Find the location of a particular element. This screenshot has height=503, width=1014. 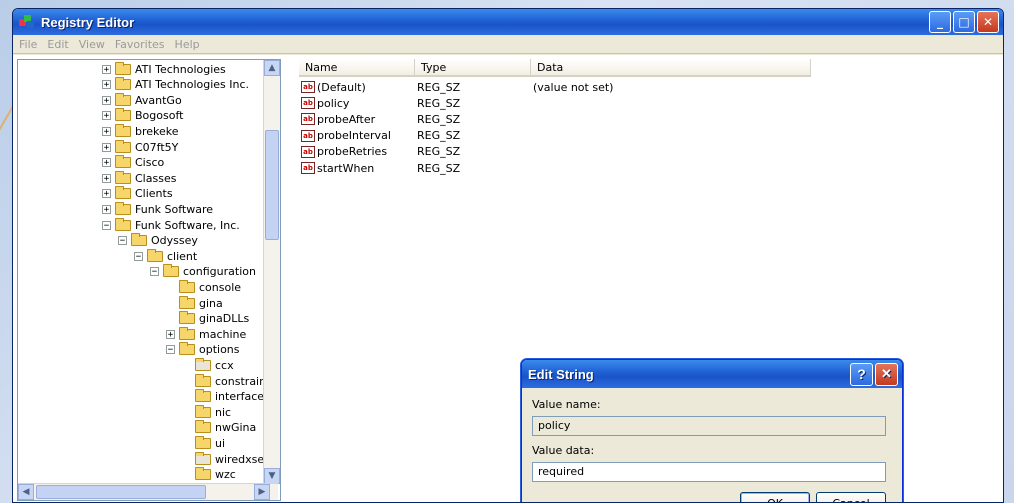

tree-item: + Classes is located at coordinates (139, 178).